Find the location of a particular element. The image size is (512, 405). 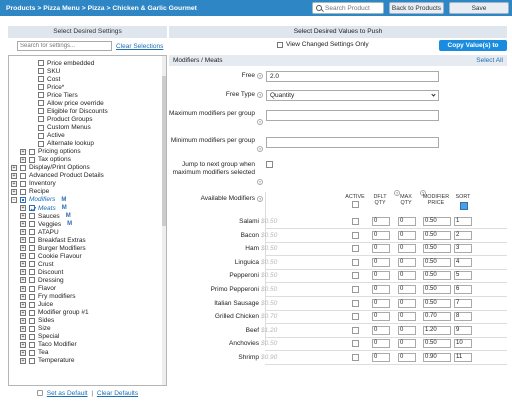

tree-item: + Display/Print Options is located at coordinates (50, 168).